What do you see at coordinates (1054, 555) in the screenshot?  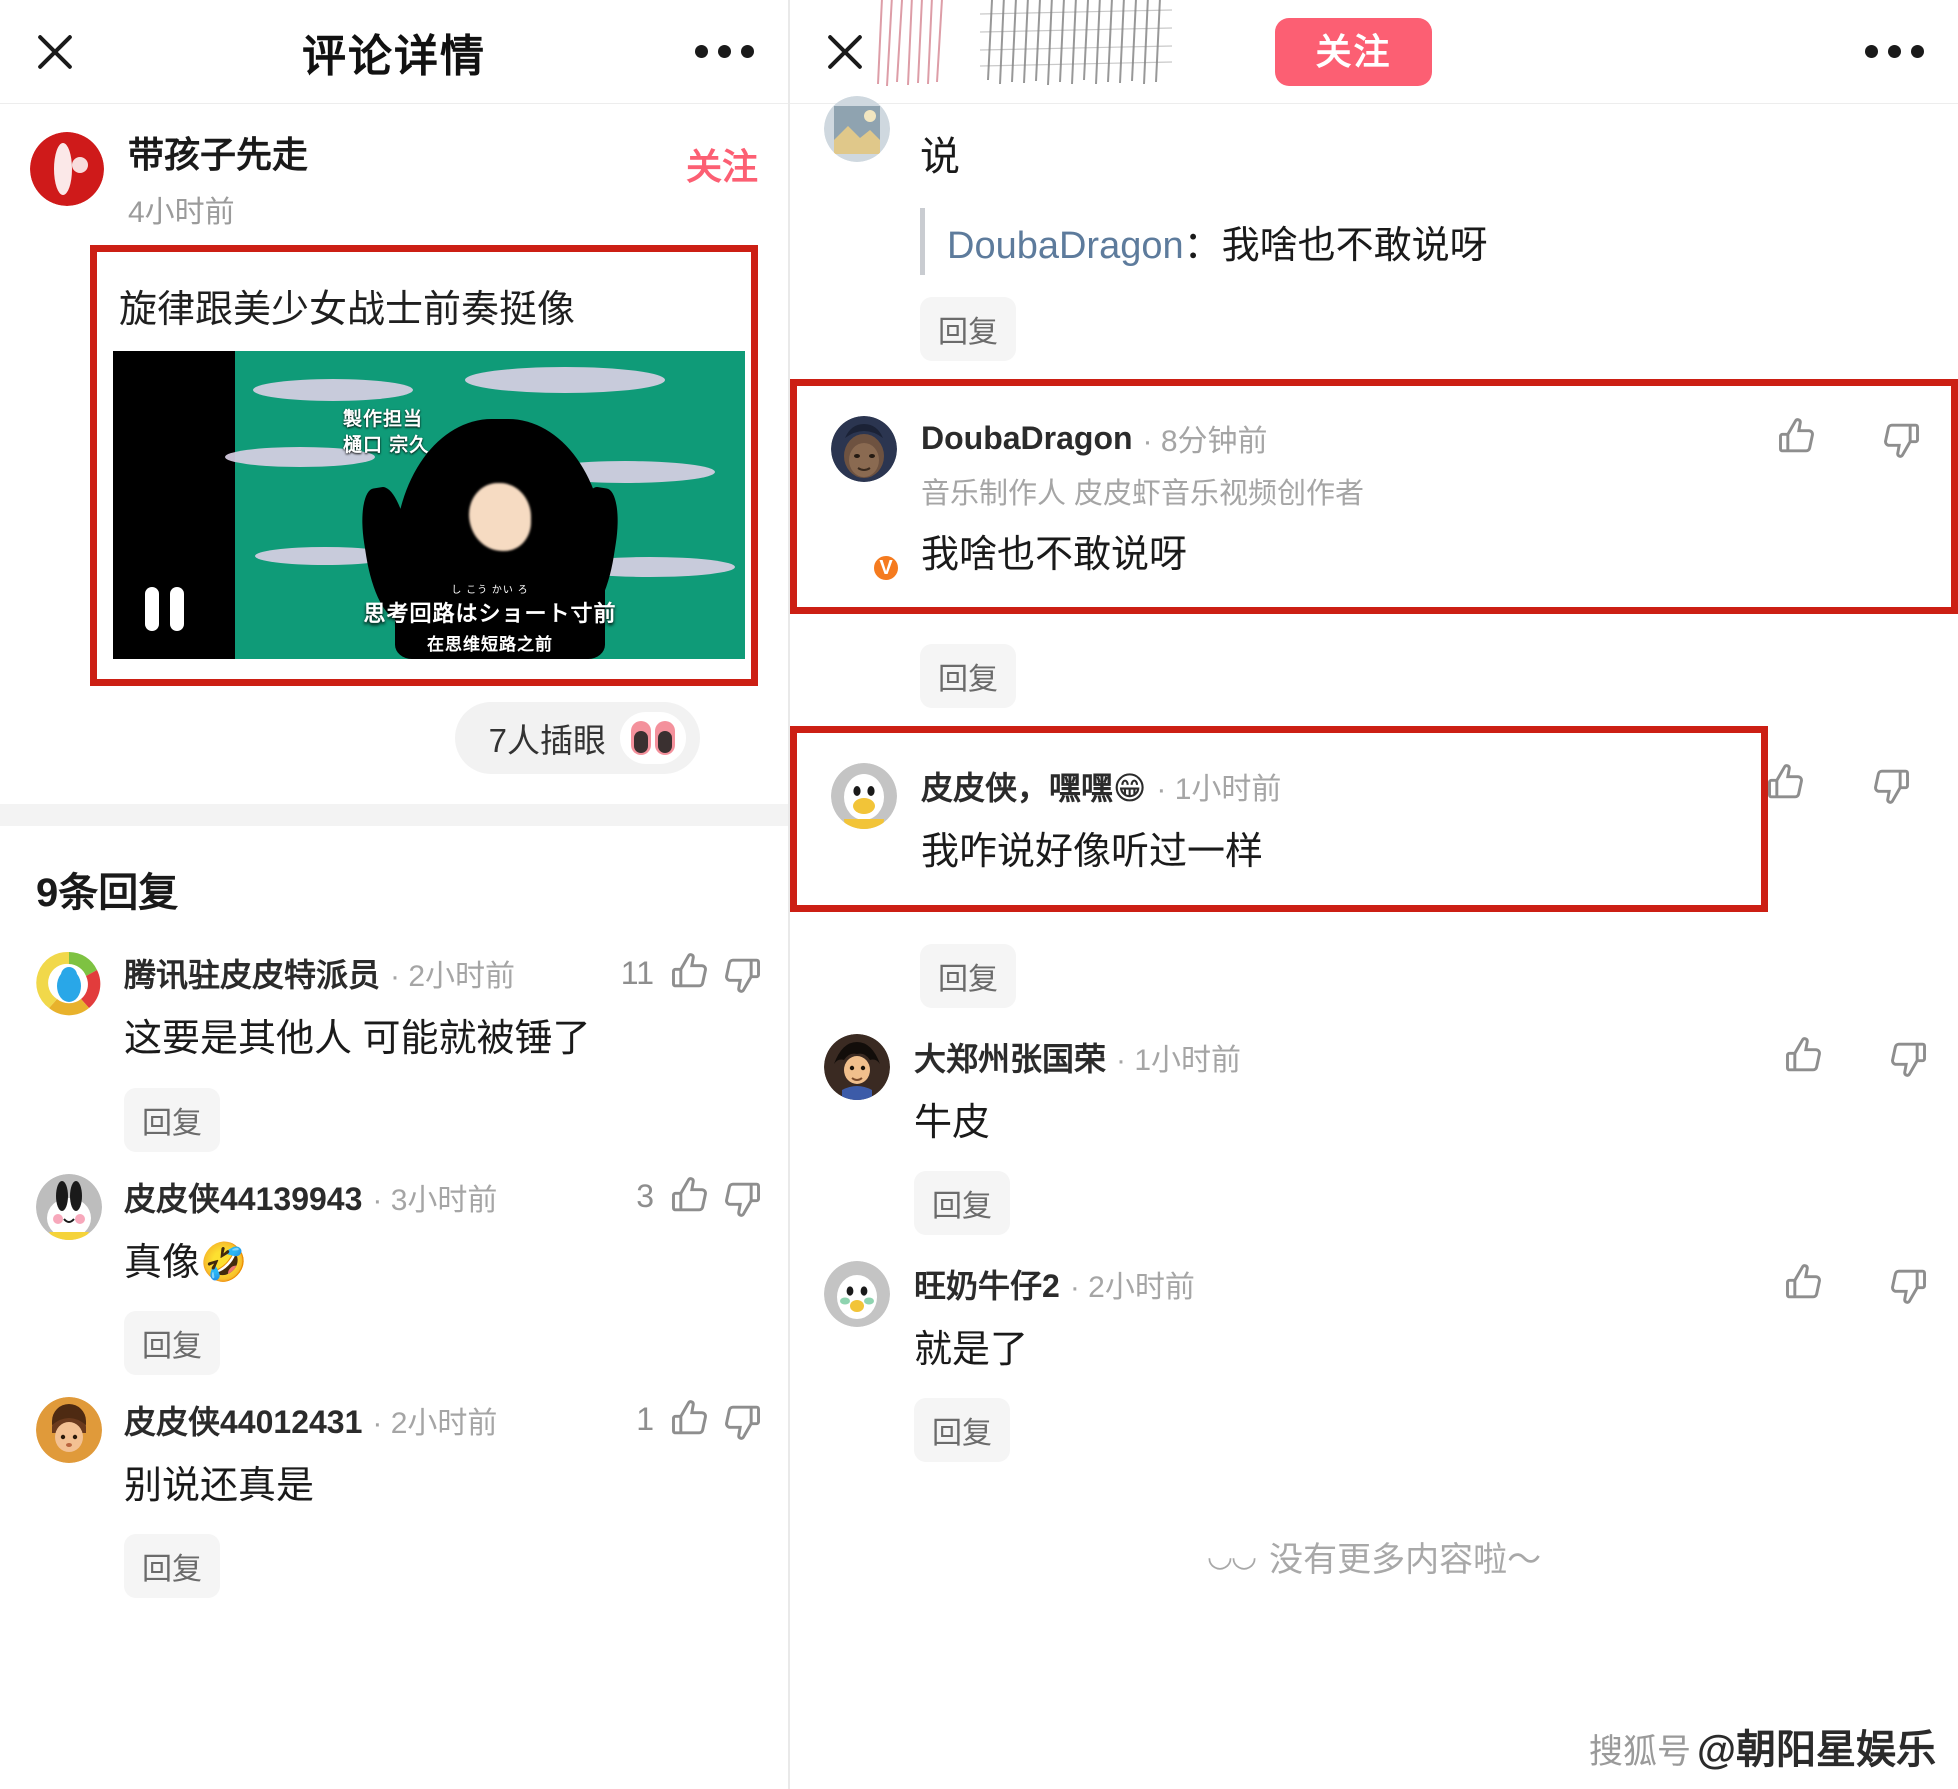 I see `comment-text: 我啥也不敢说呀` at bounding box center [1054, 555].